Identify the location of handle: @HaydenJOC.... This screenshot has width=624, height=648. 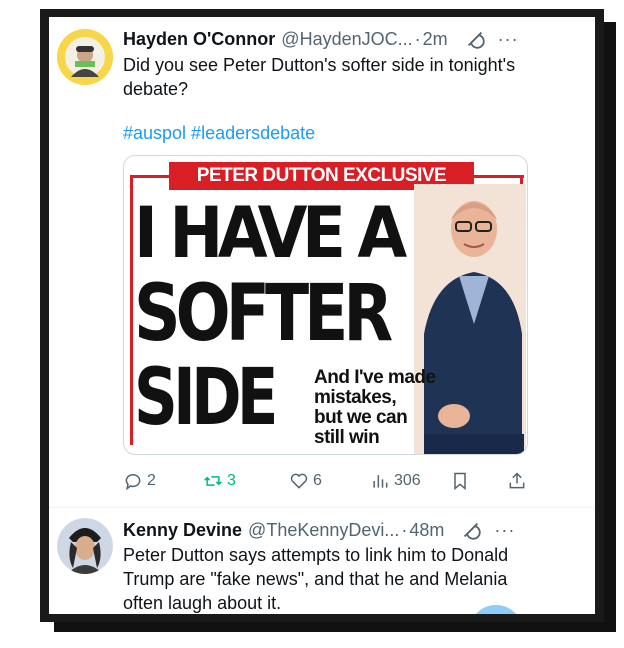
(346, 39).